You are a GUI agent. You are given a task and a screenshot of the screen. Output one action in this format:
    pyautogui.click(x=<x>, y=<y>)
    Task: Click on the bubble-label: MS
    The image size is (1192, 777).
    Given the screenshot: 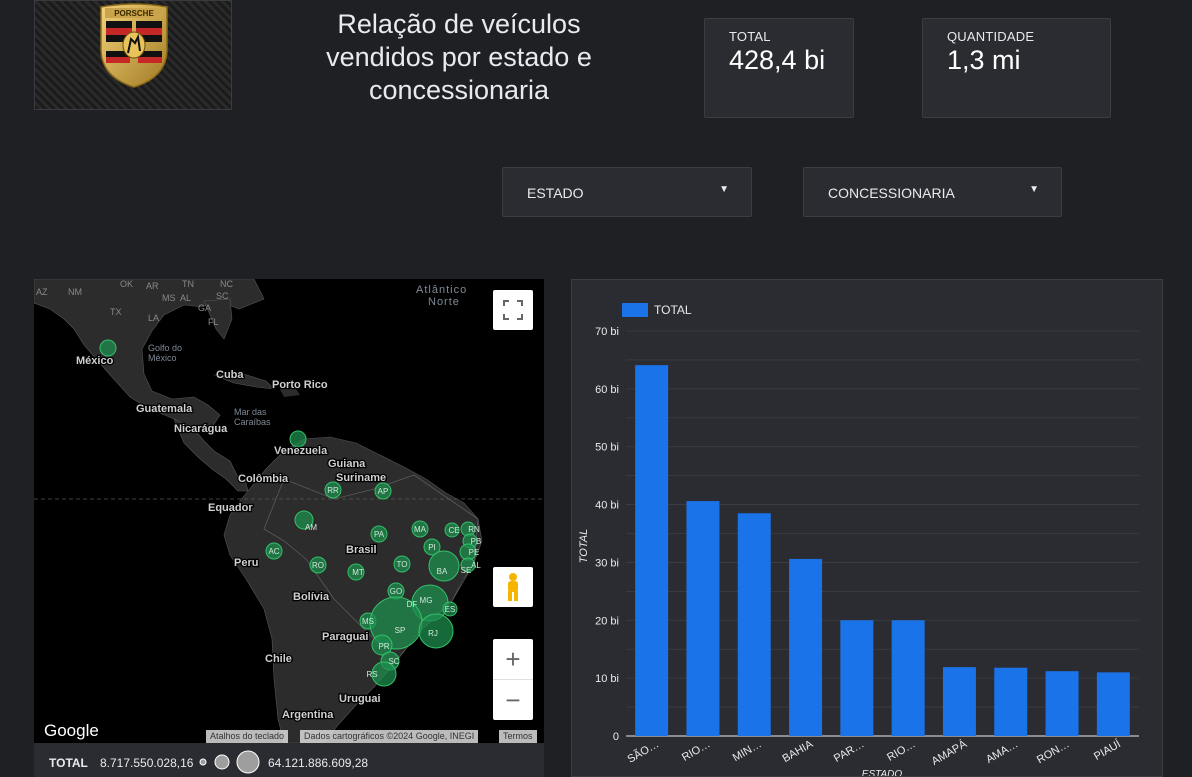 What is the action you would take?
    pyautogui.click(x=368, y=621)
    